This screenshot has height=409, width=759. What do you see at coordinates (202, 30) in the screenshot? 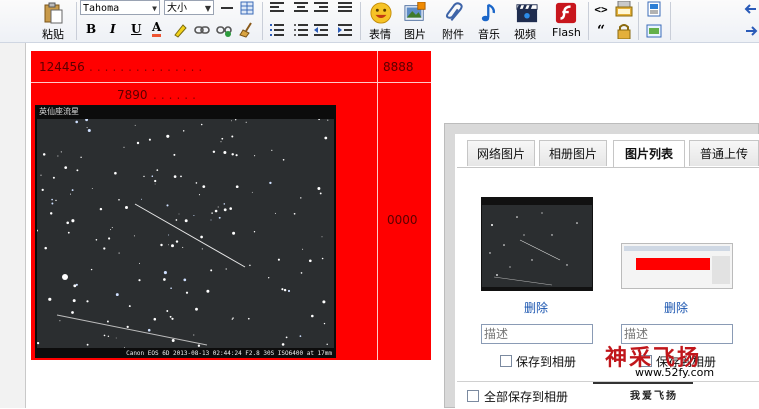
I see `link-button` at bounding box center [202, 30].